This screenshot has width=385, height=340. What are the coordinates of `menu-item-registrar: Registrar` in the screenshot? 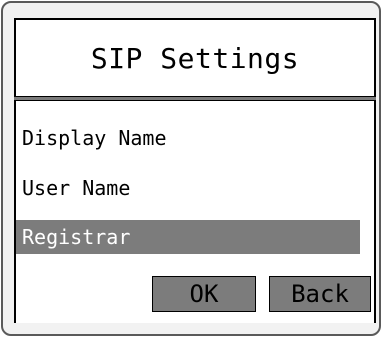 It's located at (188, 237).